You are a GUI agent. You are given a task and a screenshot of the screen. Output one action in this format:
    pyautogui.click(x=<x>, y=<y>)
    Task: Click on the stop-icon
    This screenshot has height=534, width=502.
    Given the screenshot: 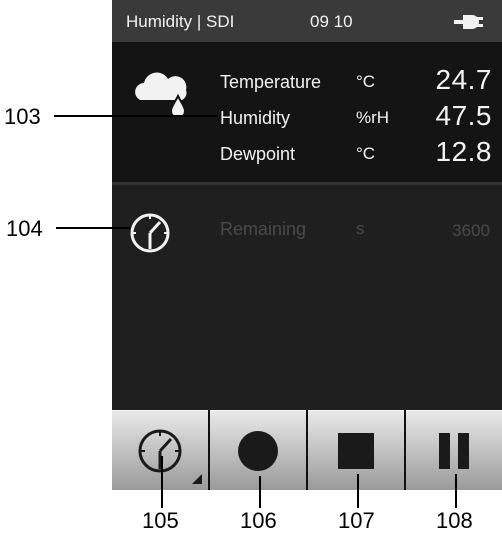 What is the action you would take?
    pyautogui.click(x=356, y=450)
    